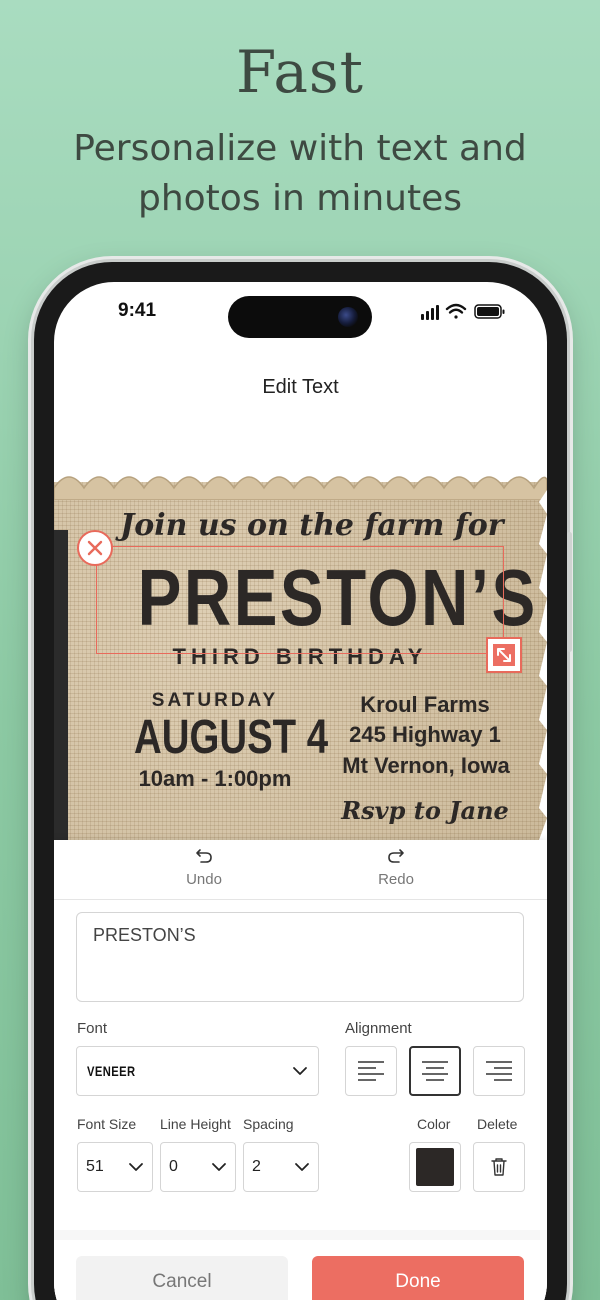 This screenshot has width=600, height=1300. I want to click on card-day-text: SATURDAY, so click(215, 701).